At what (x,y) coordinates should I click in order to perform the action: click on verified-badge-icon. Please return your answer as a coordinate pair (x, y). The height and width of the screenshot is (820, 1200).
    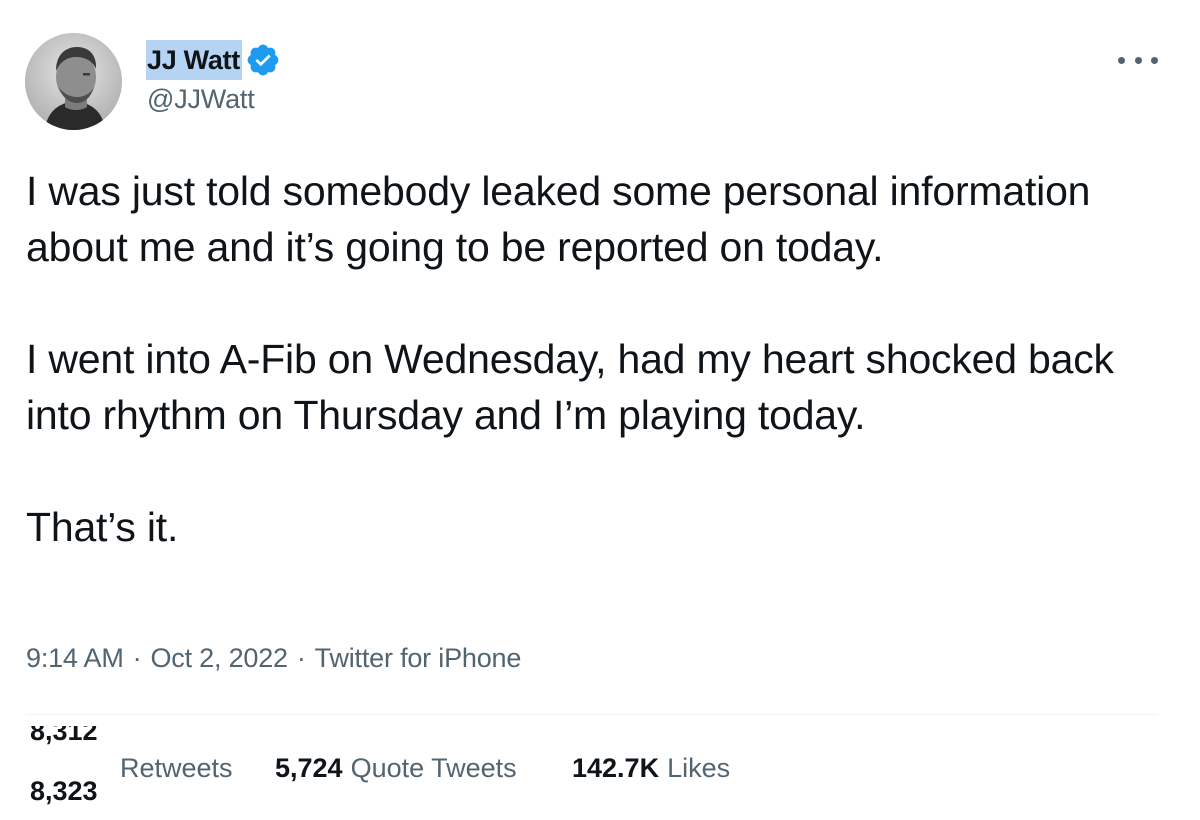
    Looking at the image, I should click on (263, 60).